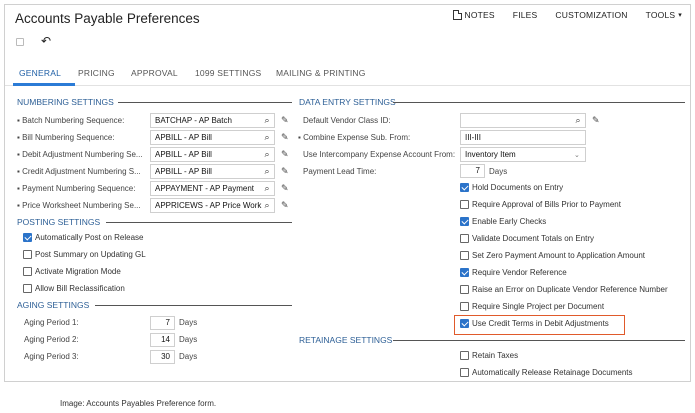 The width and height of the screenshot is (695, 413). I want to click on debit-adjustment-numbering-field: APBILL - AP Bill, so click(212, 154).